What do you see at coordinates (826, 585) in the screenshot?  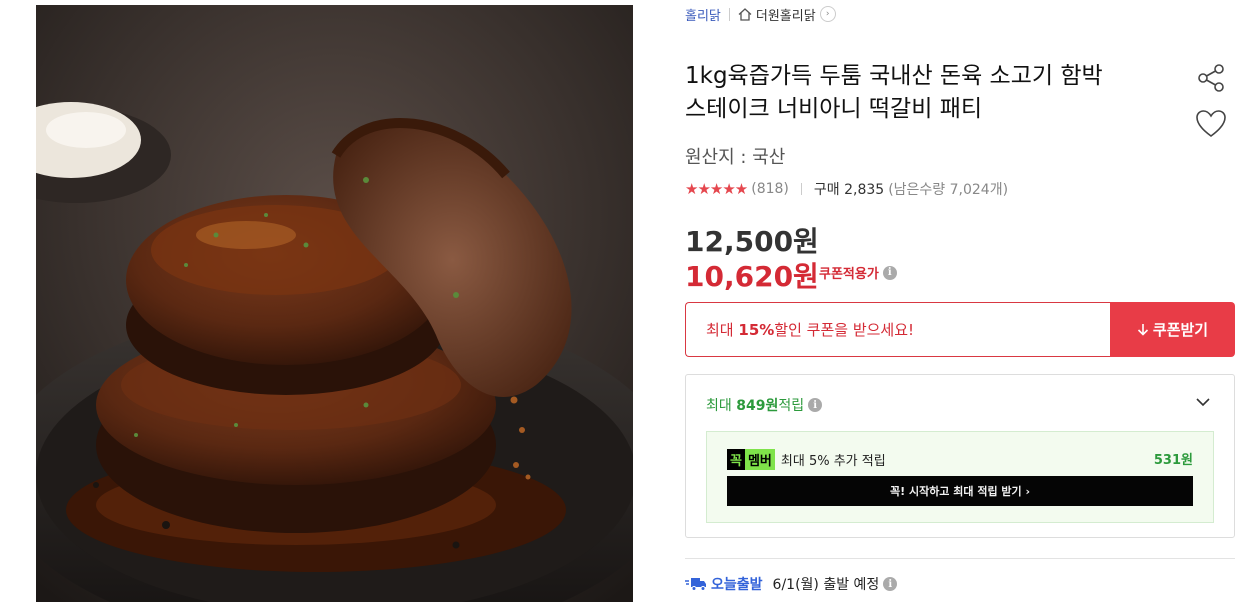 I see `ship-date: 6/1(월) 출발 예정` at bounding box center [826, 585].